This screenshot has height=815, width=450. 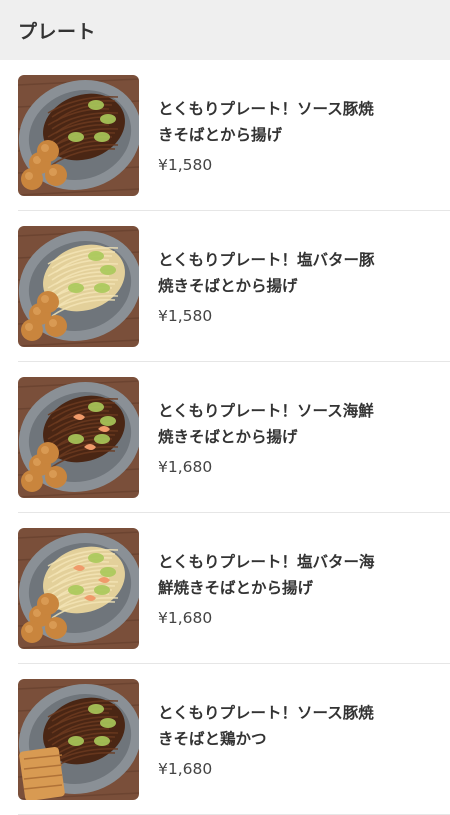 What do you see at coordinates (225, 30) in the screenshot?
I see `section-header: プレート` at bounding box center [225, 30].